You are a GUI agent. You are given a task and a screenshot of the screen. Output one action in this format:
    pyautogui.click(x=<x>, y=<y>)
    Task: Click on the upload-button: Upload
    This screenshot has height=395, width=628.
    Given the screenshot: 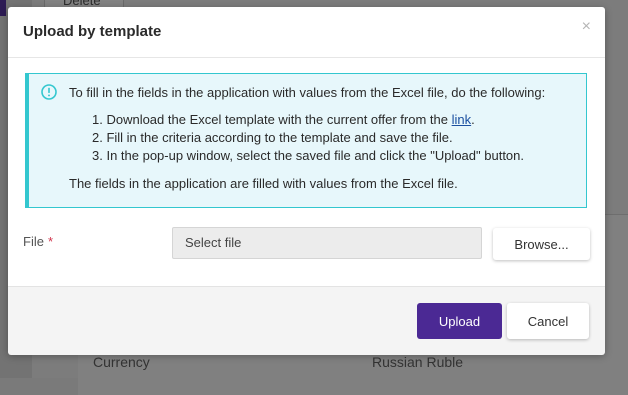 What is the action you would take?
    pyautogui.click(x=459, y=321)
    